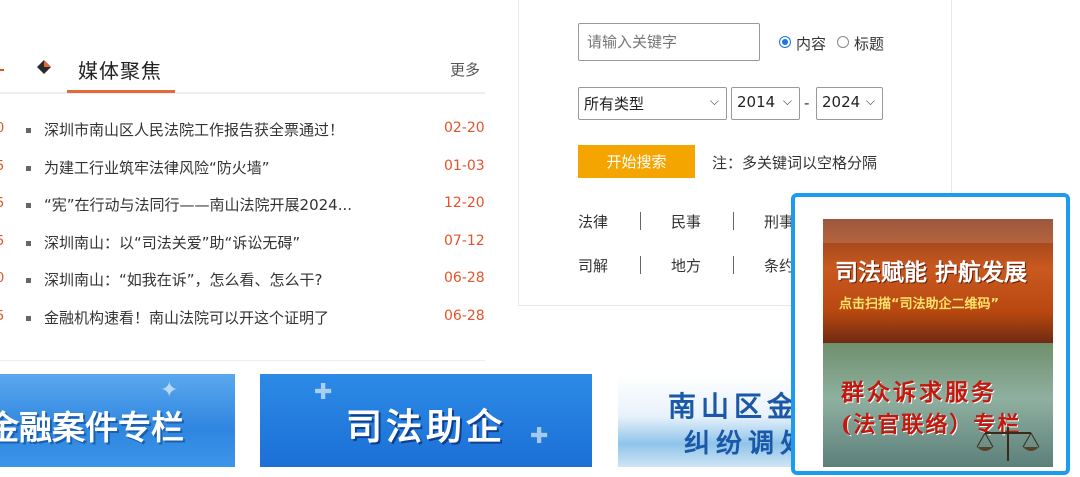  I want to click on news-item-title: 为建工行业筑牢法律风险“防火墙”, so click(221, 167).